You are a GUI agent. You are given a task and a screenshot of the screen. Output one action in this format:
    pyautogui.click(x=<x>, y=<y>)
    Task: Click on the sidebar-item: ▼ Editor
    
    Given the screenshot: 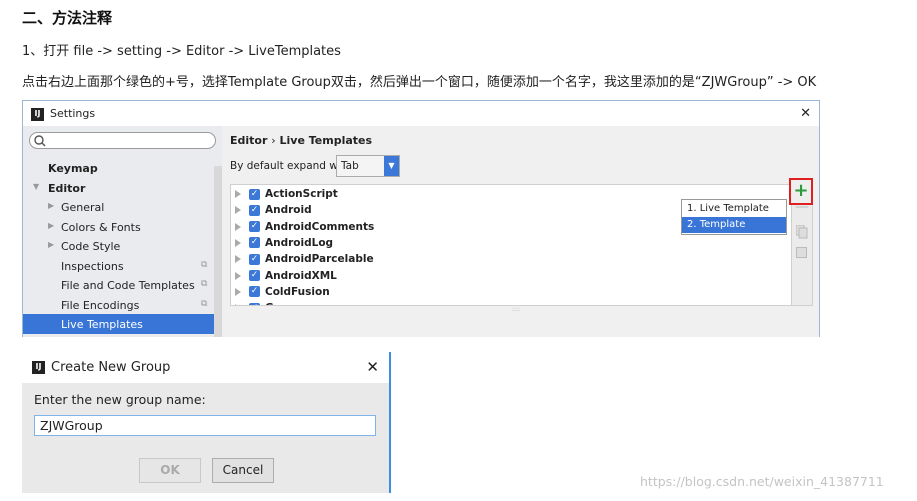 What is the action you would take?
    pyautogui.click(x=59, y=188)
    